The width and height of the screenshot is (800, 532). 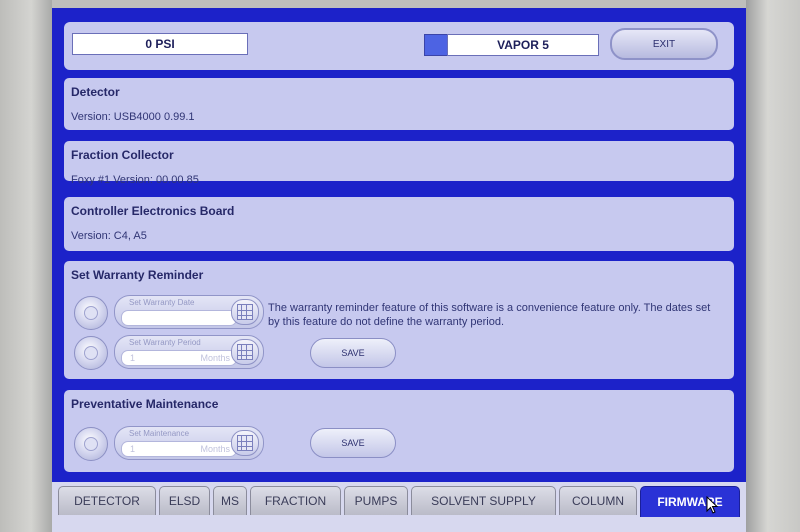 I want to click on maintenance-interval-value: 1, so click(x=133, y=449).